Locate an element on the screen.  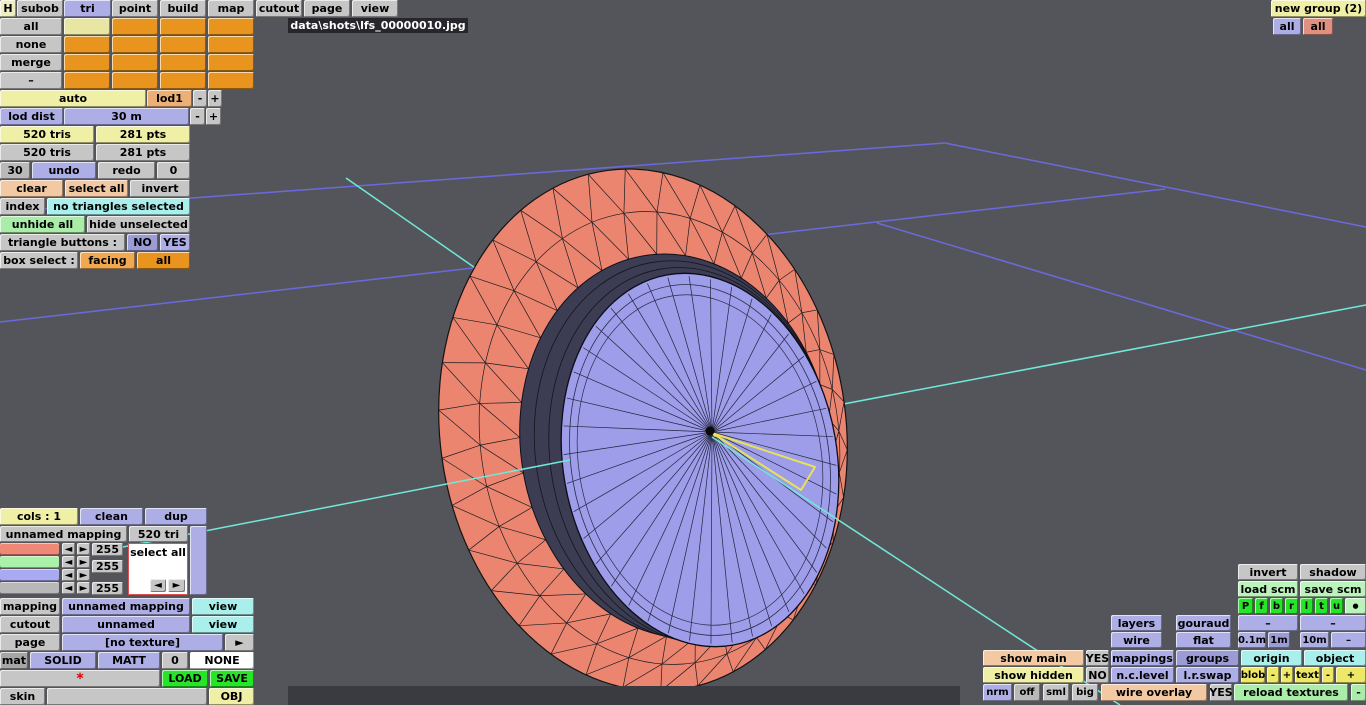
show-main-value: YES is located at coordinates (1097, 658).